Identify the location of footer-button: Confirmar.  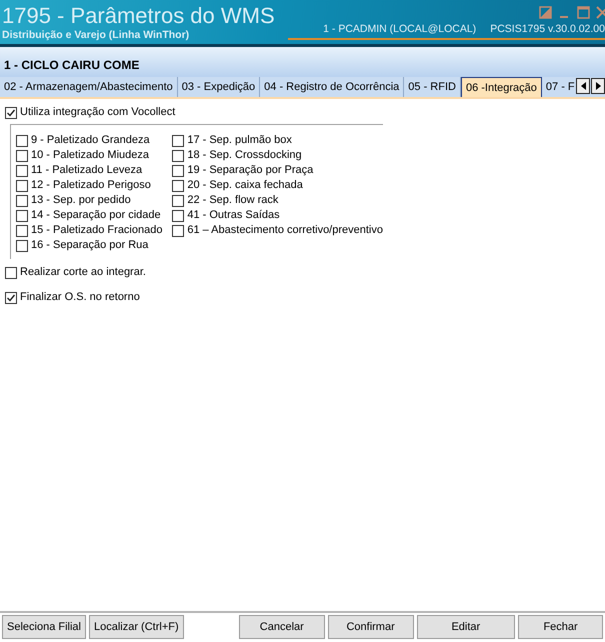
(371, 627).